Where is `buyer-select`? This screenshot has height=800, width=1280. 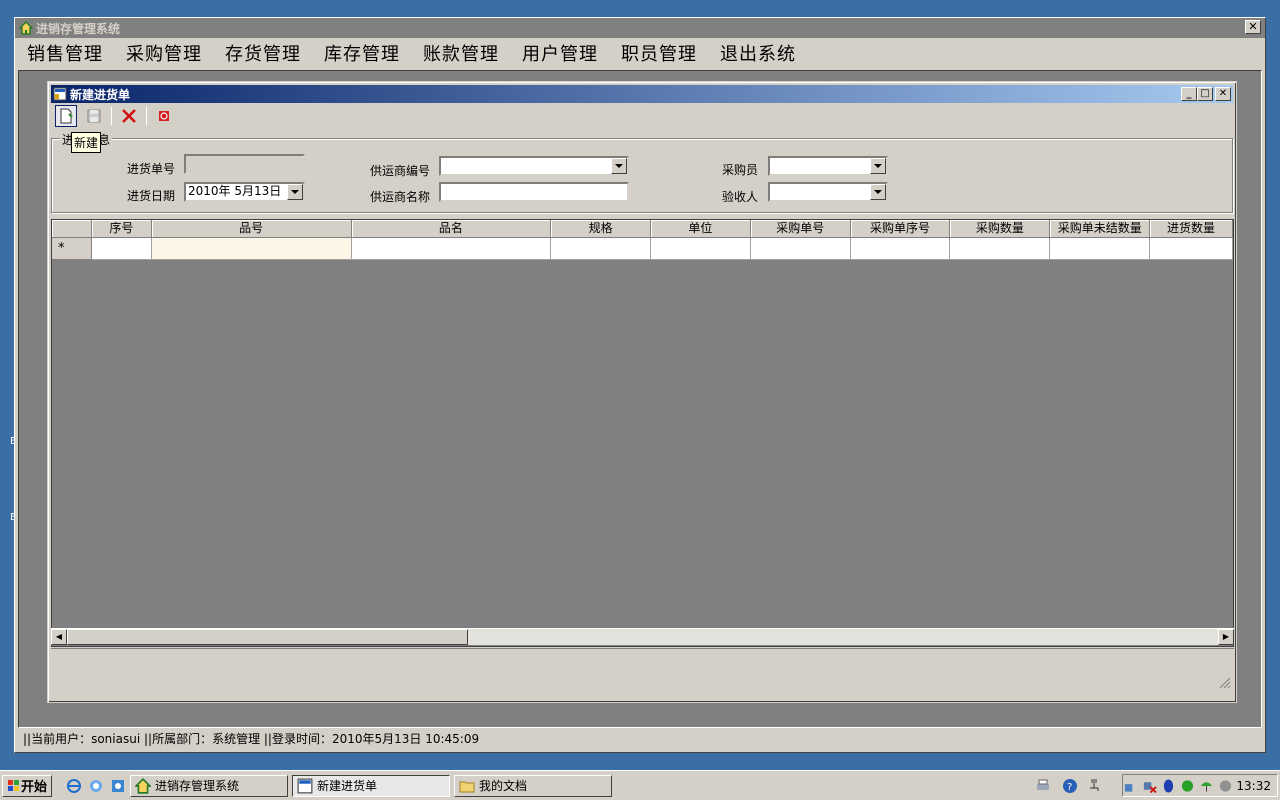 buyer-select is located at coordinates (828, 166).